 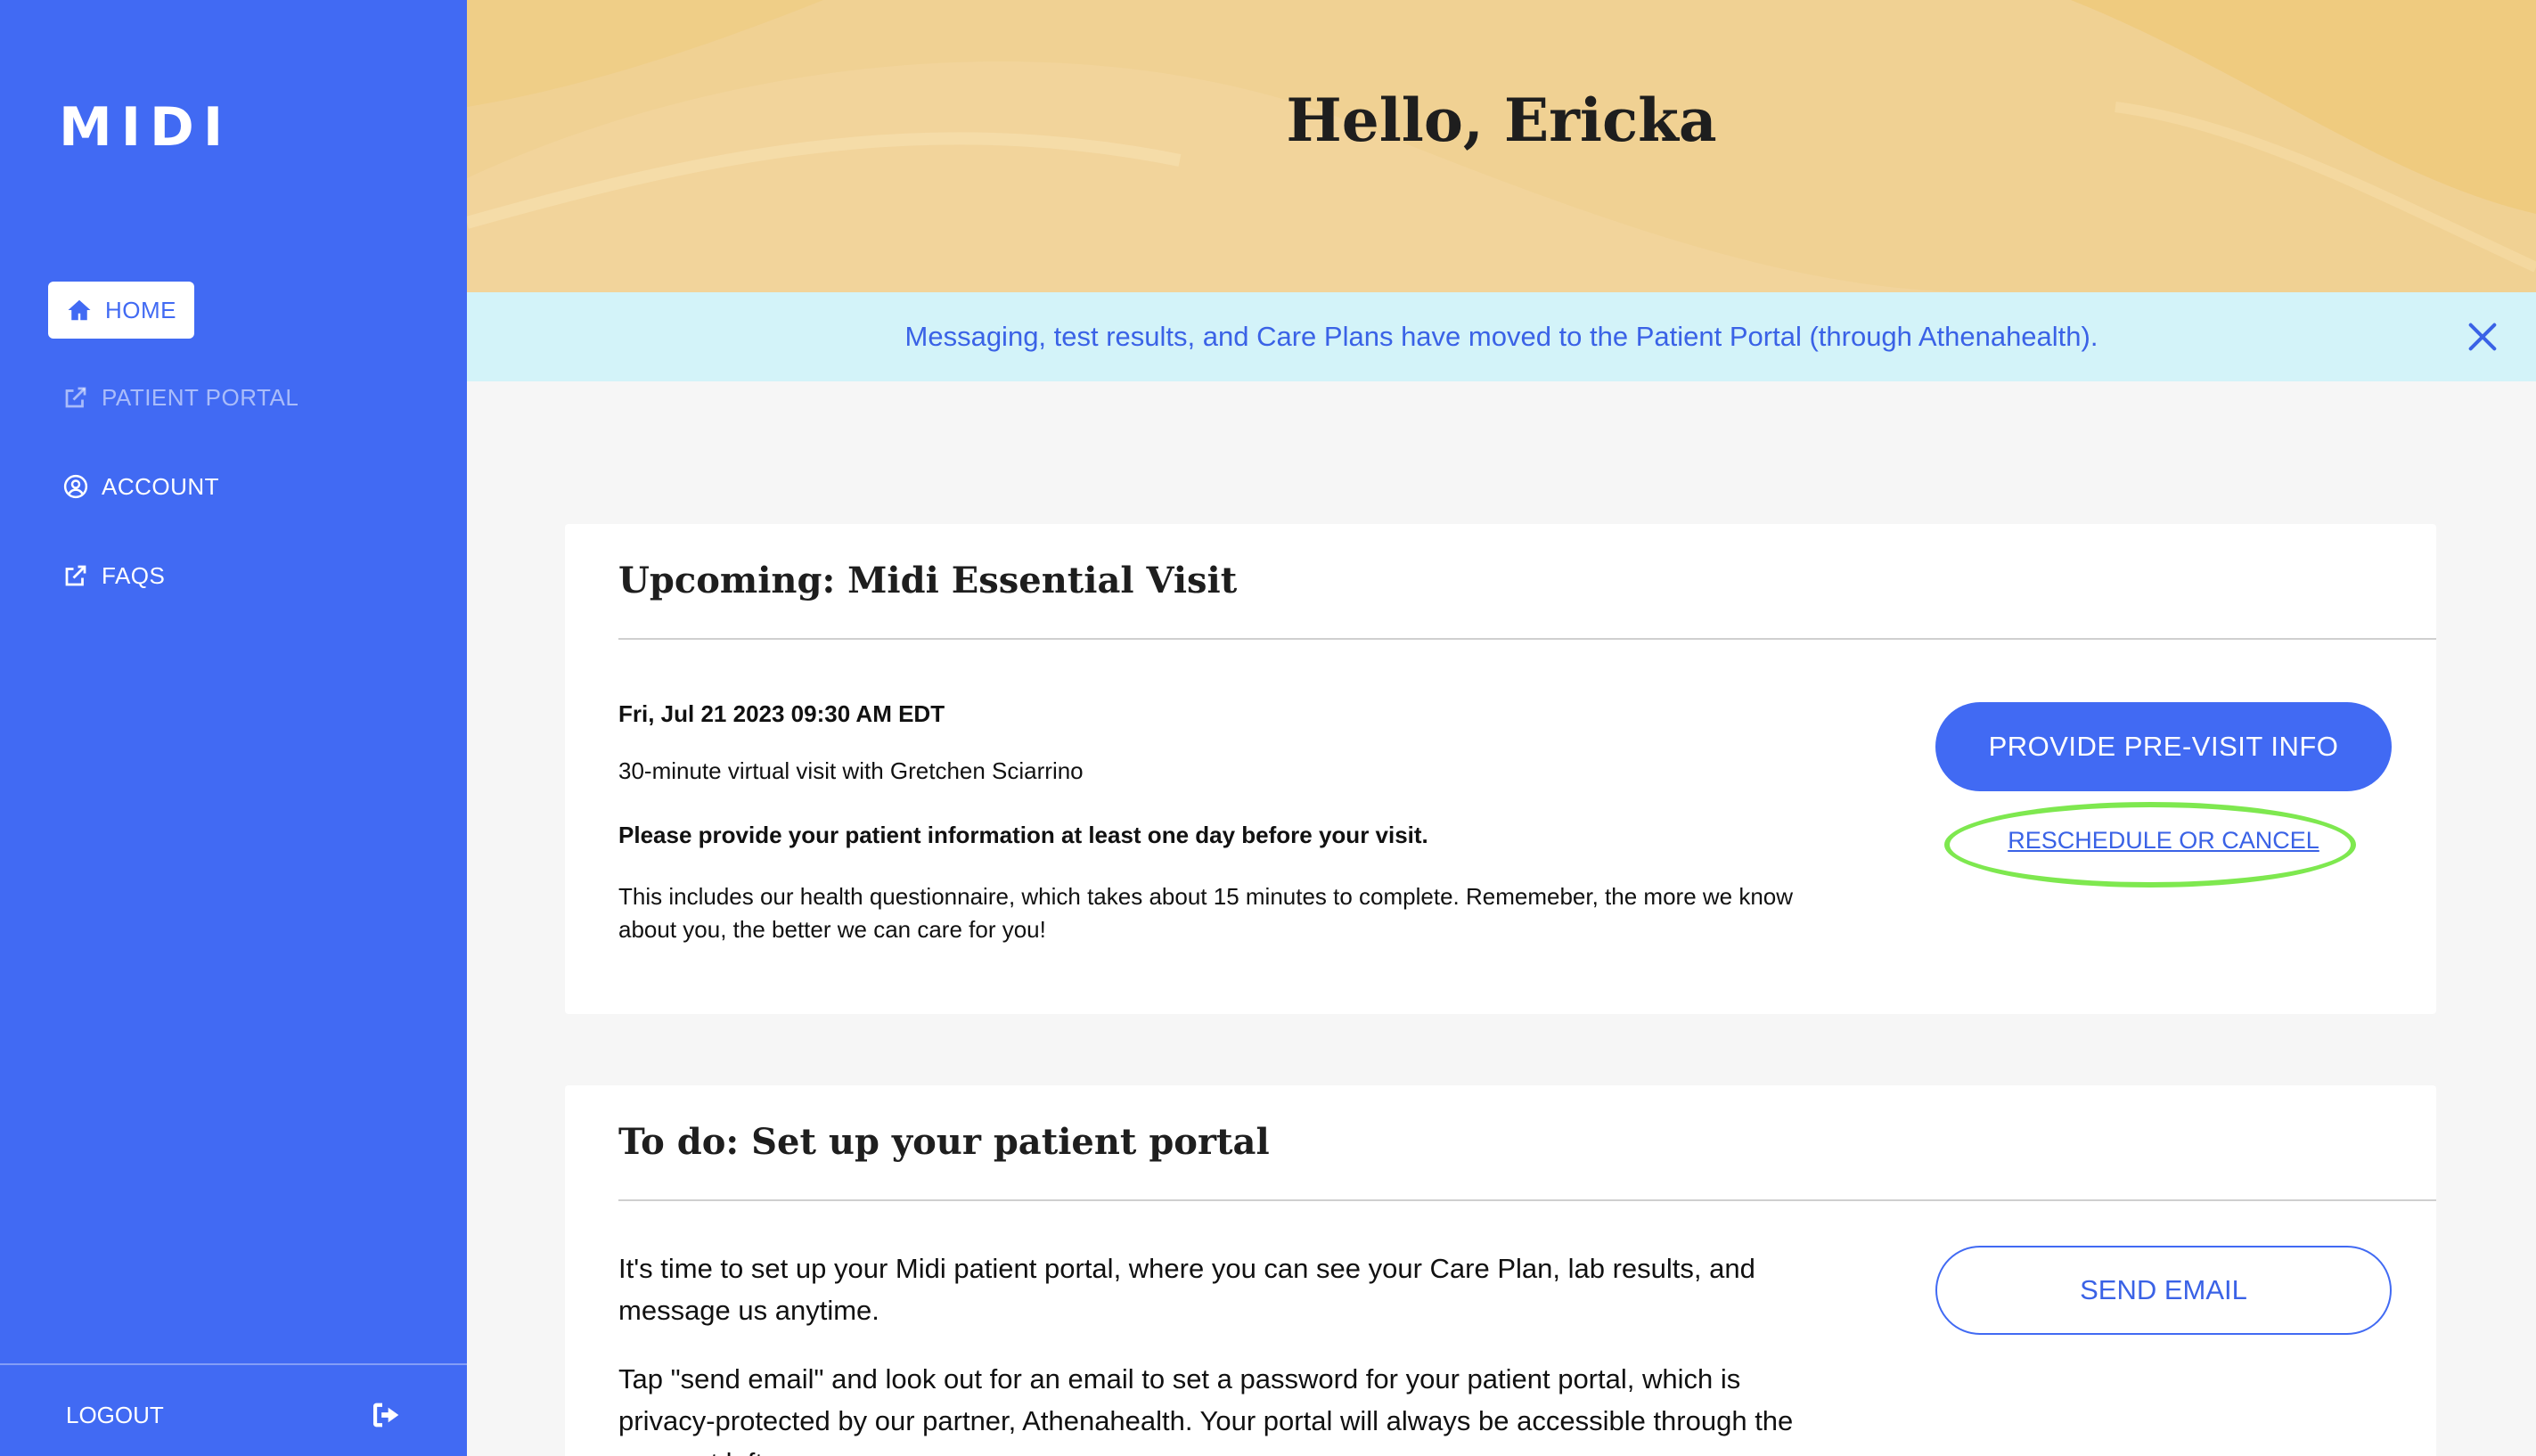 I want to click on user-circle-icon, so click(x=75, y=487).